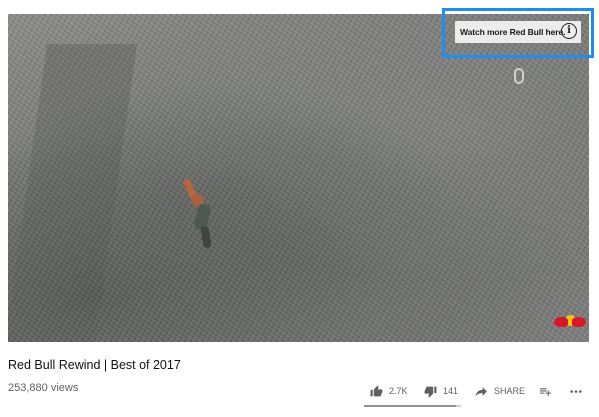  Describe the element at coordinates (430, 391) in the screenshot. I see `thumbs-down-icon` at that location.